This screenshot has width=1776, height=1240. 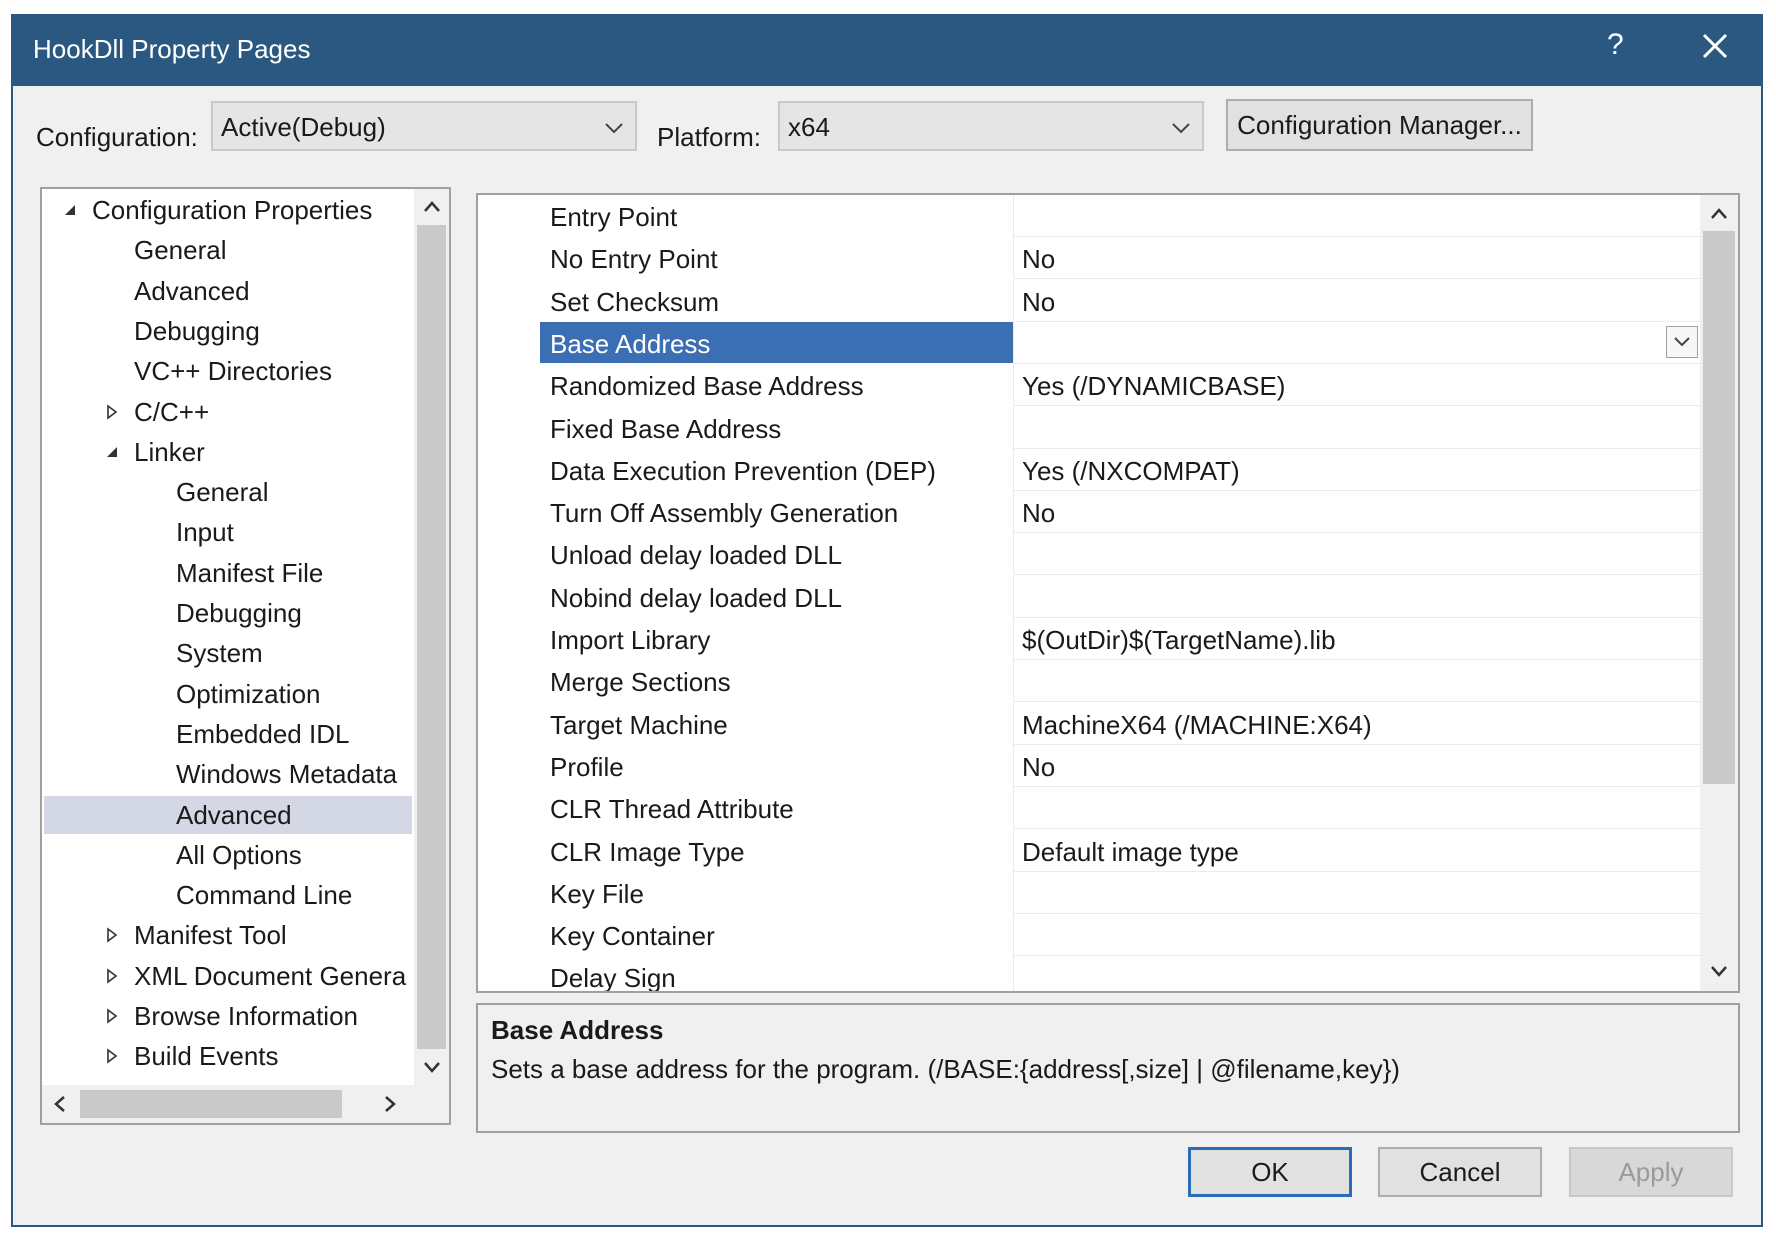 I want to click on property-row: Target Machine MachineX64 (/MACHINE:X64), so click(x=1089, y=723).